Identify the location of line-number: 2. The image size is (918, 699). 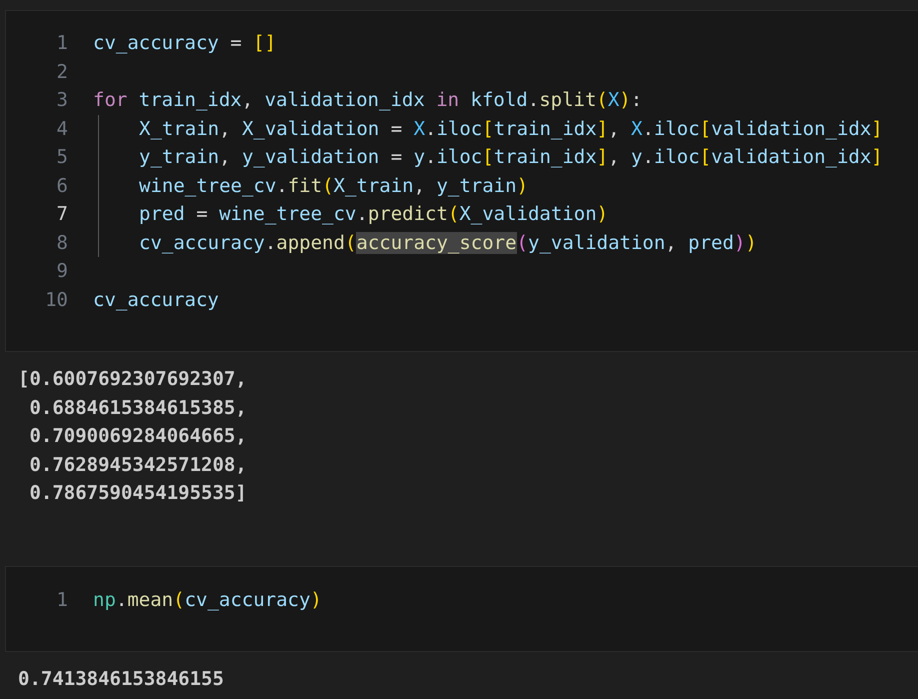
(62, 71).